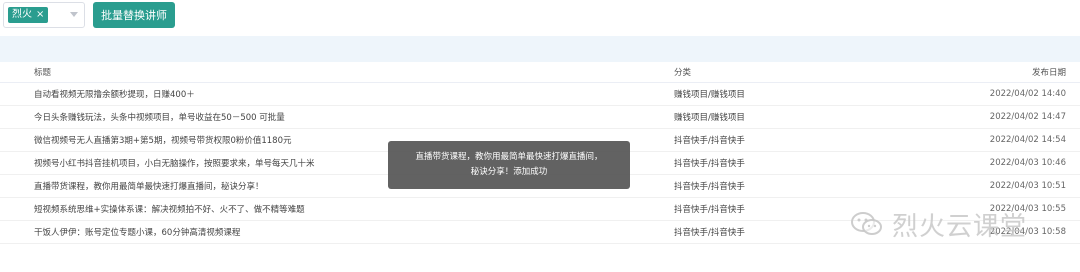 The width and height of the screenshot is (1080, 272). I want to click on top-toolbar: 烈火 × 批量替换讲师, so click(540, 17).